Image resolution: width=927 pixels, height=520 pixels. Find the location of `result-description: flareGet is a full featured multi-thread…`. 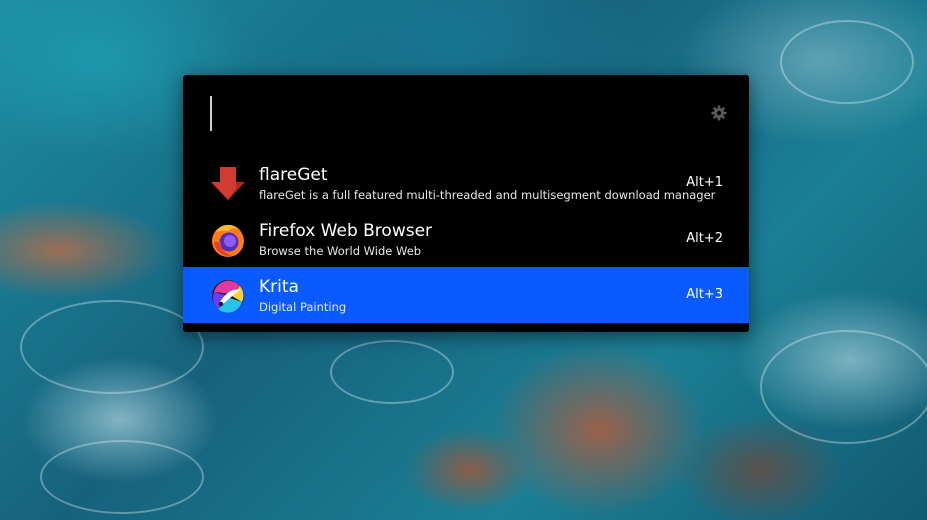

result-description: flareGet is a full featured multi-thread… is located at coordinates (487, 195).